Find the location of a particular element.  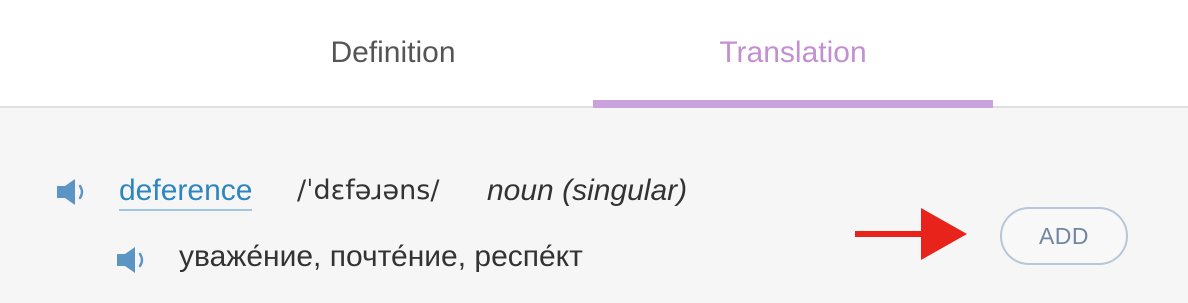

tab-definition: Definition is located at coordinates (393, 53).